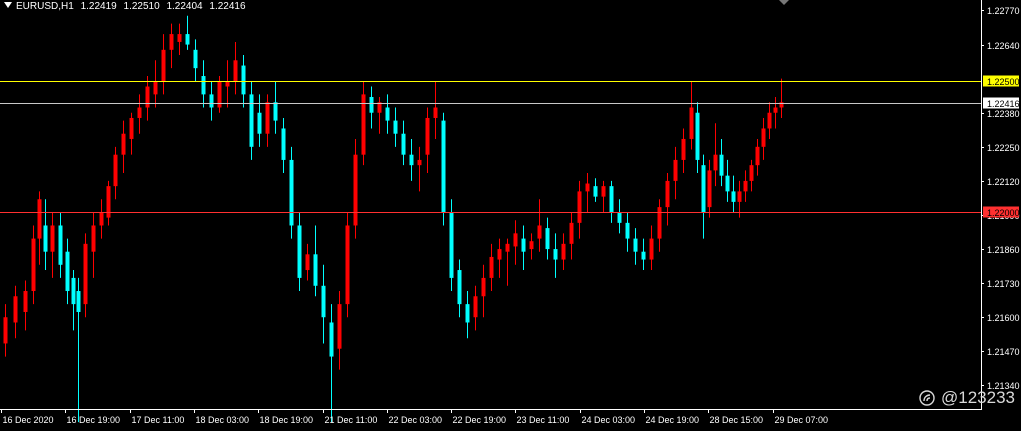 Image resolution: width=1021 pixels, height=431 pixels. Describe the element at coordinates (8, 5) in the screenshot. I see `chart-menu-triangle-icon` at that location.